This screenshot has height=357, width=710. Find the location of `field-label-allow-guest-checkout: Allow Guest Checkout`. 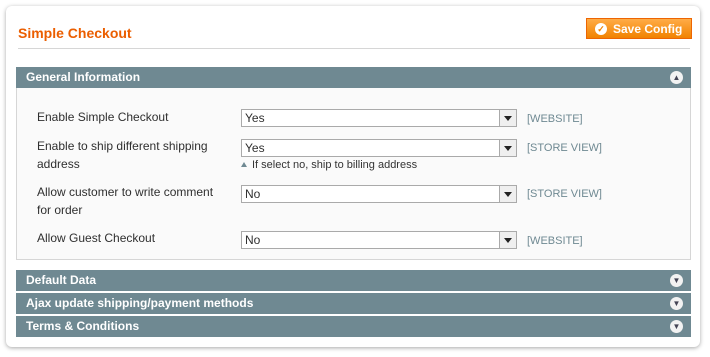

field-label-allow-guest-checkout: Allow Guest Checkout is located at coordinates (96, 238).